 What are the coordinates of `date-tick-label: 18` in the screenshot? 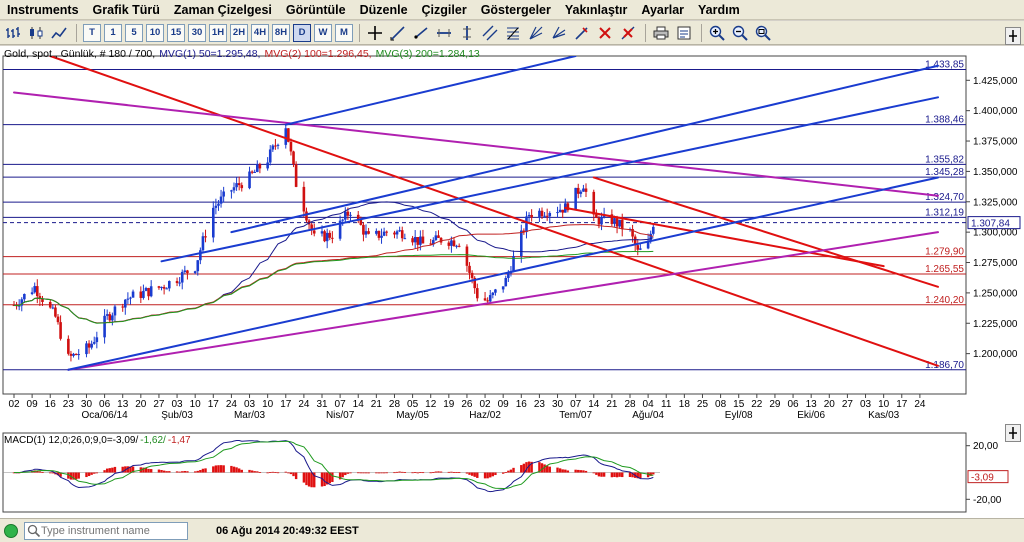 It's located at (685, 404).